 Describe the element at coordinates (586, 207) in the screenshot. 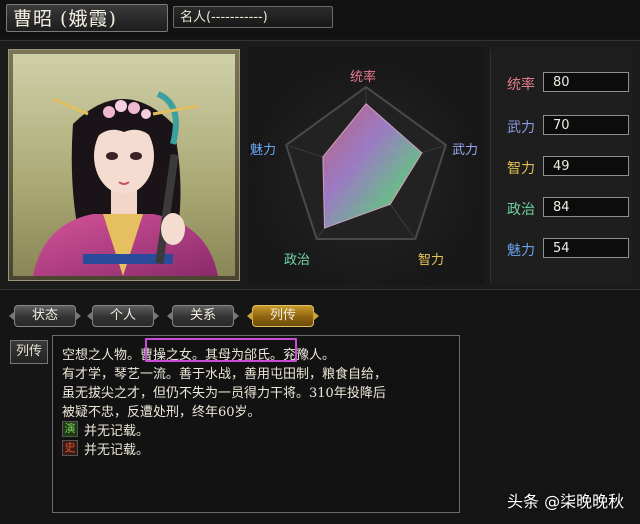

I see `stat-value: 84` at that location.